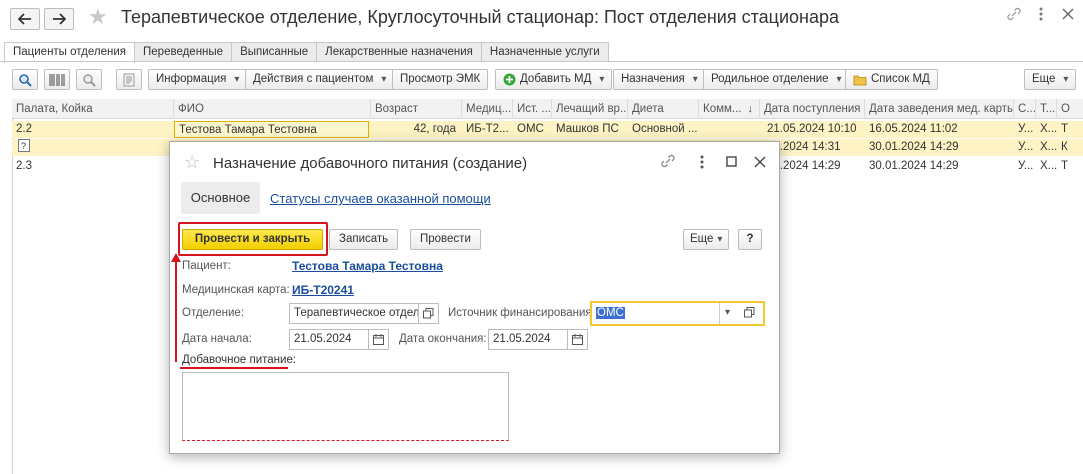 The width and height of the screenshot is (1083, 474). Describe the element at coordinates (750, 239) in the screenshot. I see `help-button: ?` at that location.